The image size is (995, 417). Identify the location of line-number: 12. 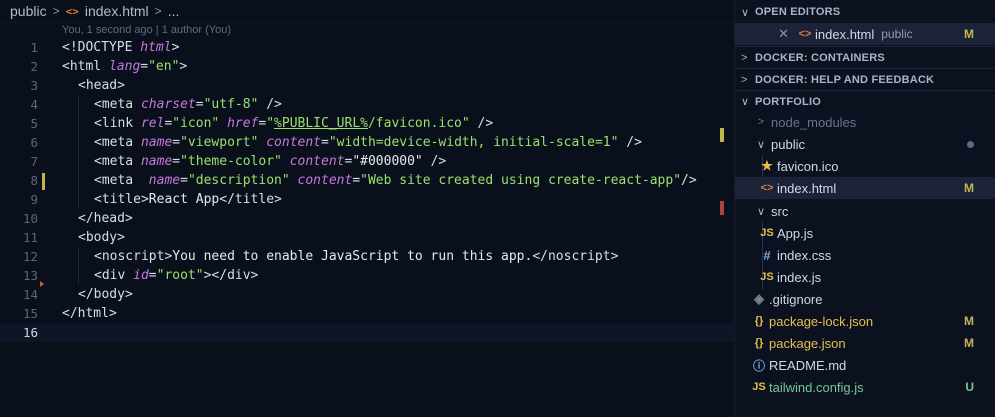
(30, 256).